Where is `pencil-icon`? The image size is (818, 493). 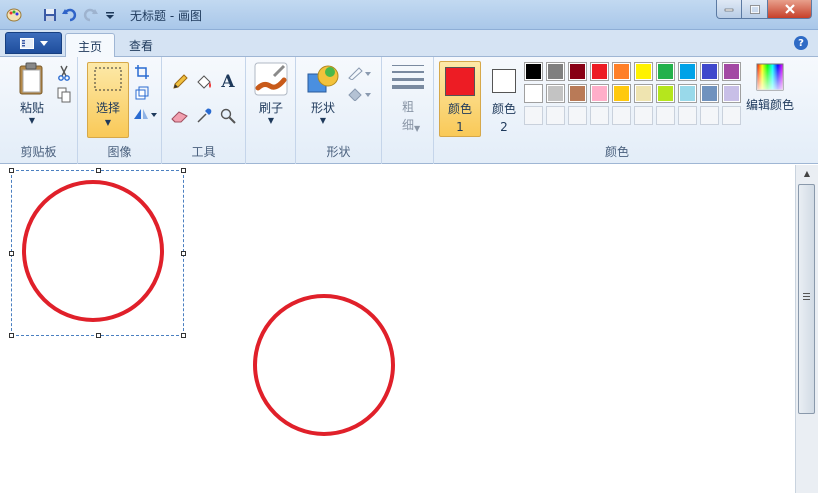
pencil-icon is located at coordinates (180, 82).